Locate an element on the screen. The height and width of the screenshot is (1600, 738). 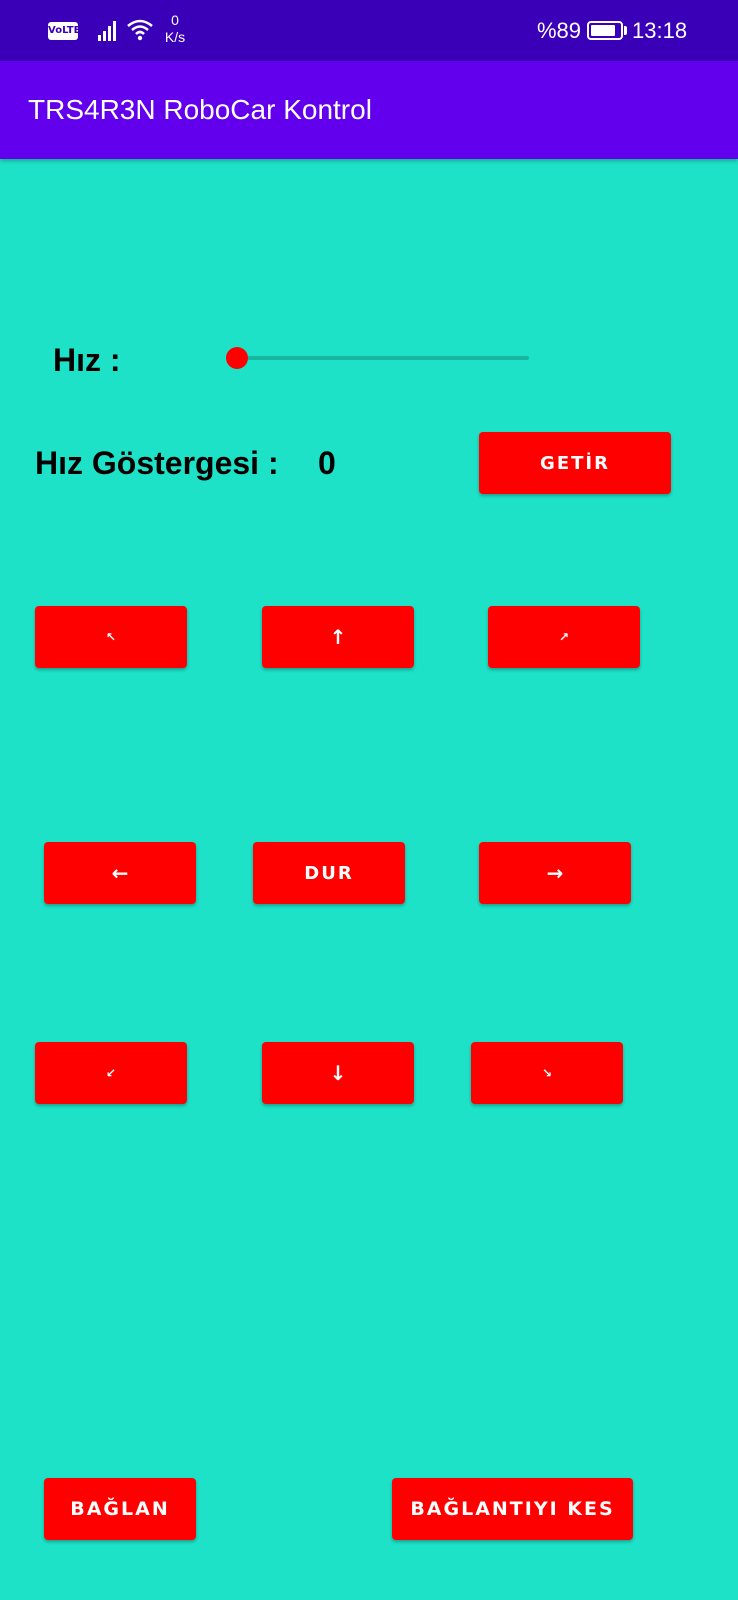
wifi-icon is located at coordinates (140, 30).